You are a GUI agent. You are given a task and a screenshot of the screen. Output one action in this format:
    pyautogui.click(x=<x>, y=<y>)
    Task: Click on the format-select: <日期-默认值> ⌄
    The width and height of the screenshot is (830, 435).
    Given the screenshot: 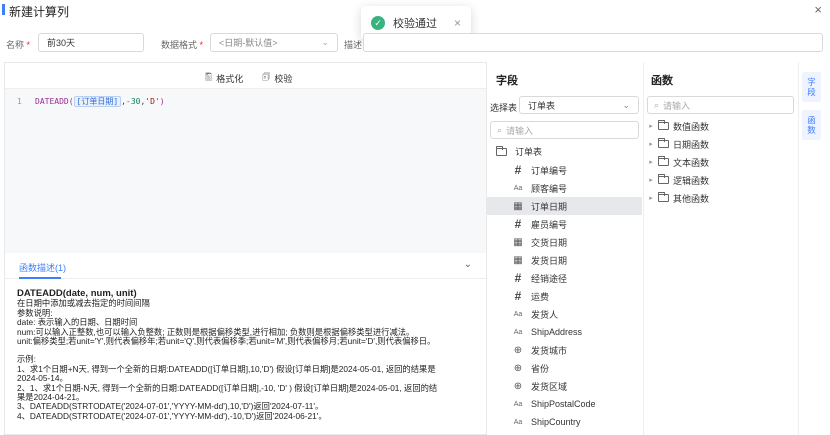 What is the action you would take?
    pyautogui.click(x=274, y=42)
    